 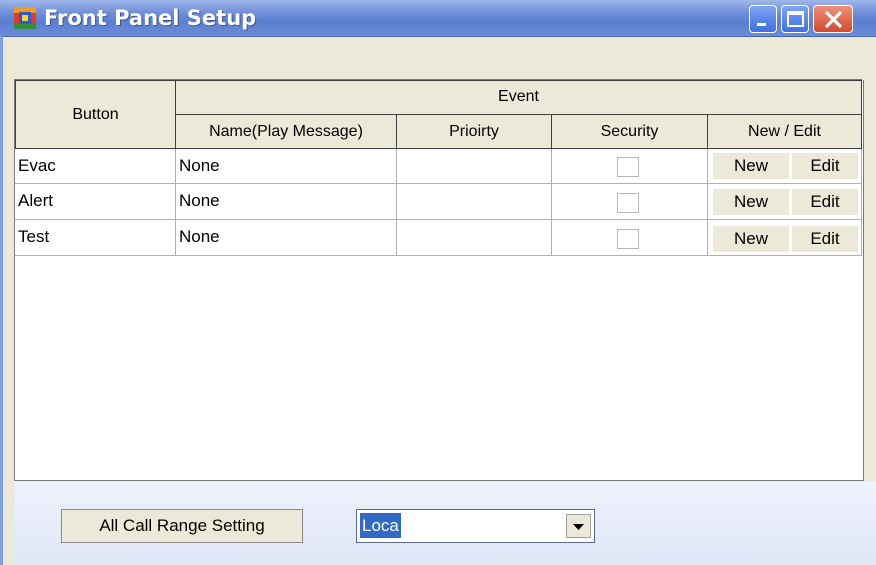 I want to click on header-security: Security, so click(x=629, y=131).